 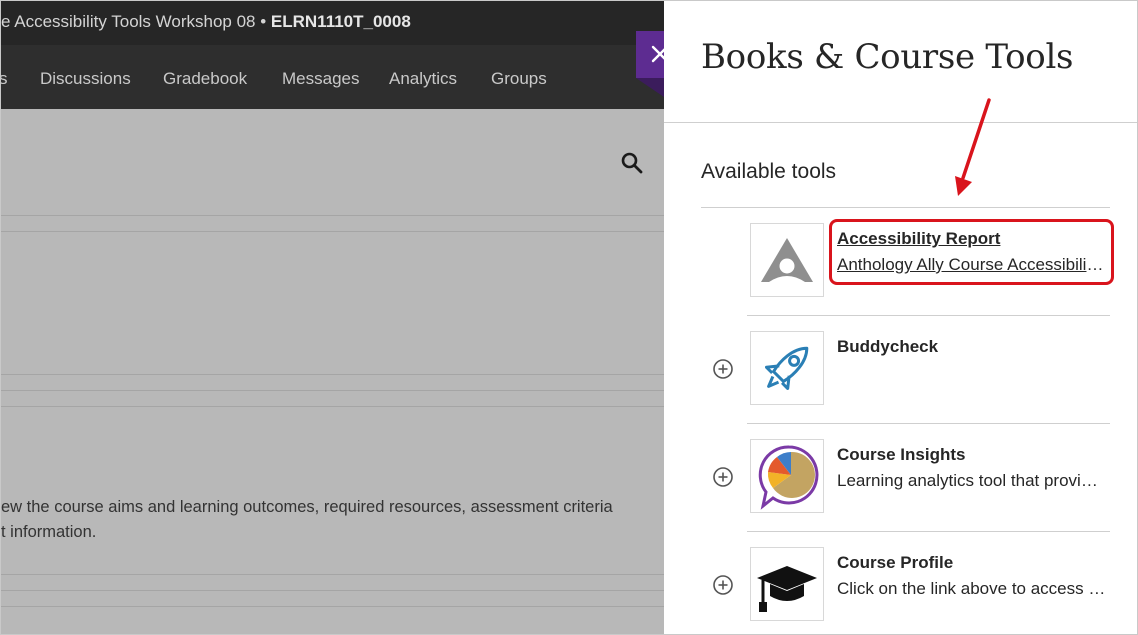 What do you see at coordinates (901, 454) in the screenshot?
I see `tool-name: Course Insights` at bounding box center [901, 454].